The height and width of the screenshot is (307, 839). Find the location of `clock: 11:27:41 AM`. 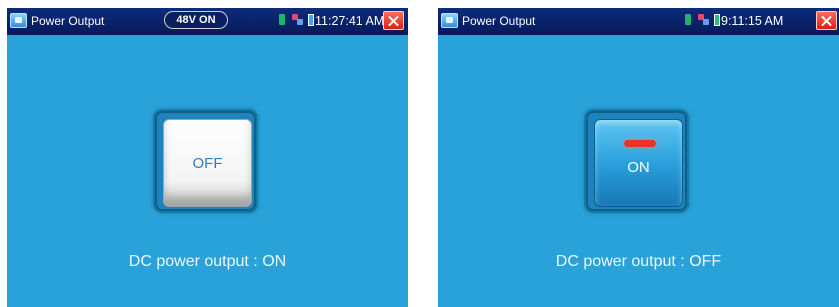

clock: 11:27:41 AM is located at coordinates (350, 21).